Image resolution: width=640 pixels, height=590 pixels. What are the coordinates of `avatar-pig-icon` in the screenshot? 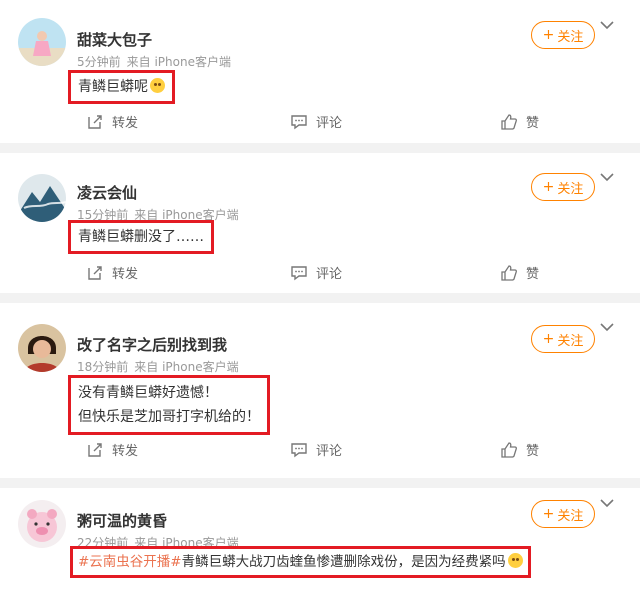 It's located at (42, 524).